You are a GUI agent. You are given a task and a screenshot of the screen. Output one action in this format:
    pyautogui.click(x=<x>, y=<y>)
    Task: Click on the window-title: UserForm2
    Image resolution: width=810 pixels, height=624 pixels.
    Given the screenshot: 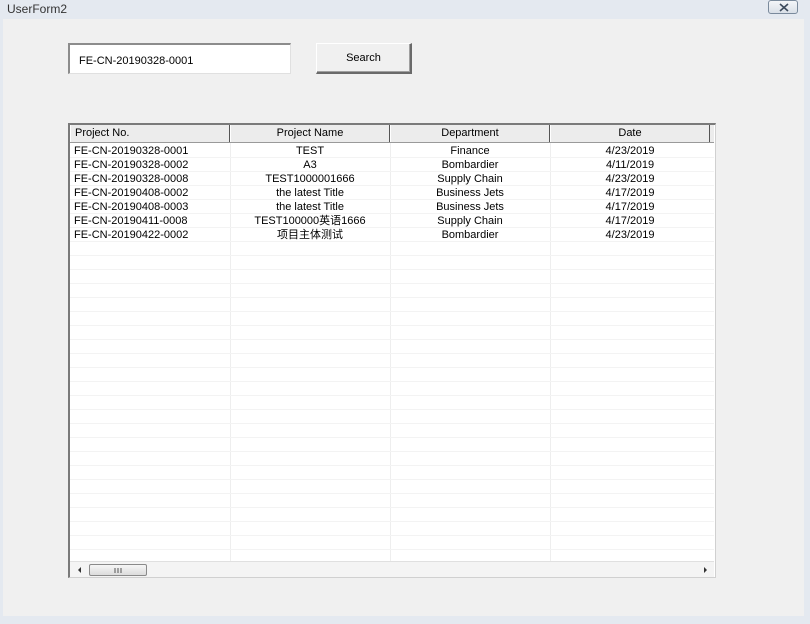 What is the action you would take?
    pyautogui.click(x=37, y=9)
    